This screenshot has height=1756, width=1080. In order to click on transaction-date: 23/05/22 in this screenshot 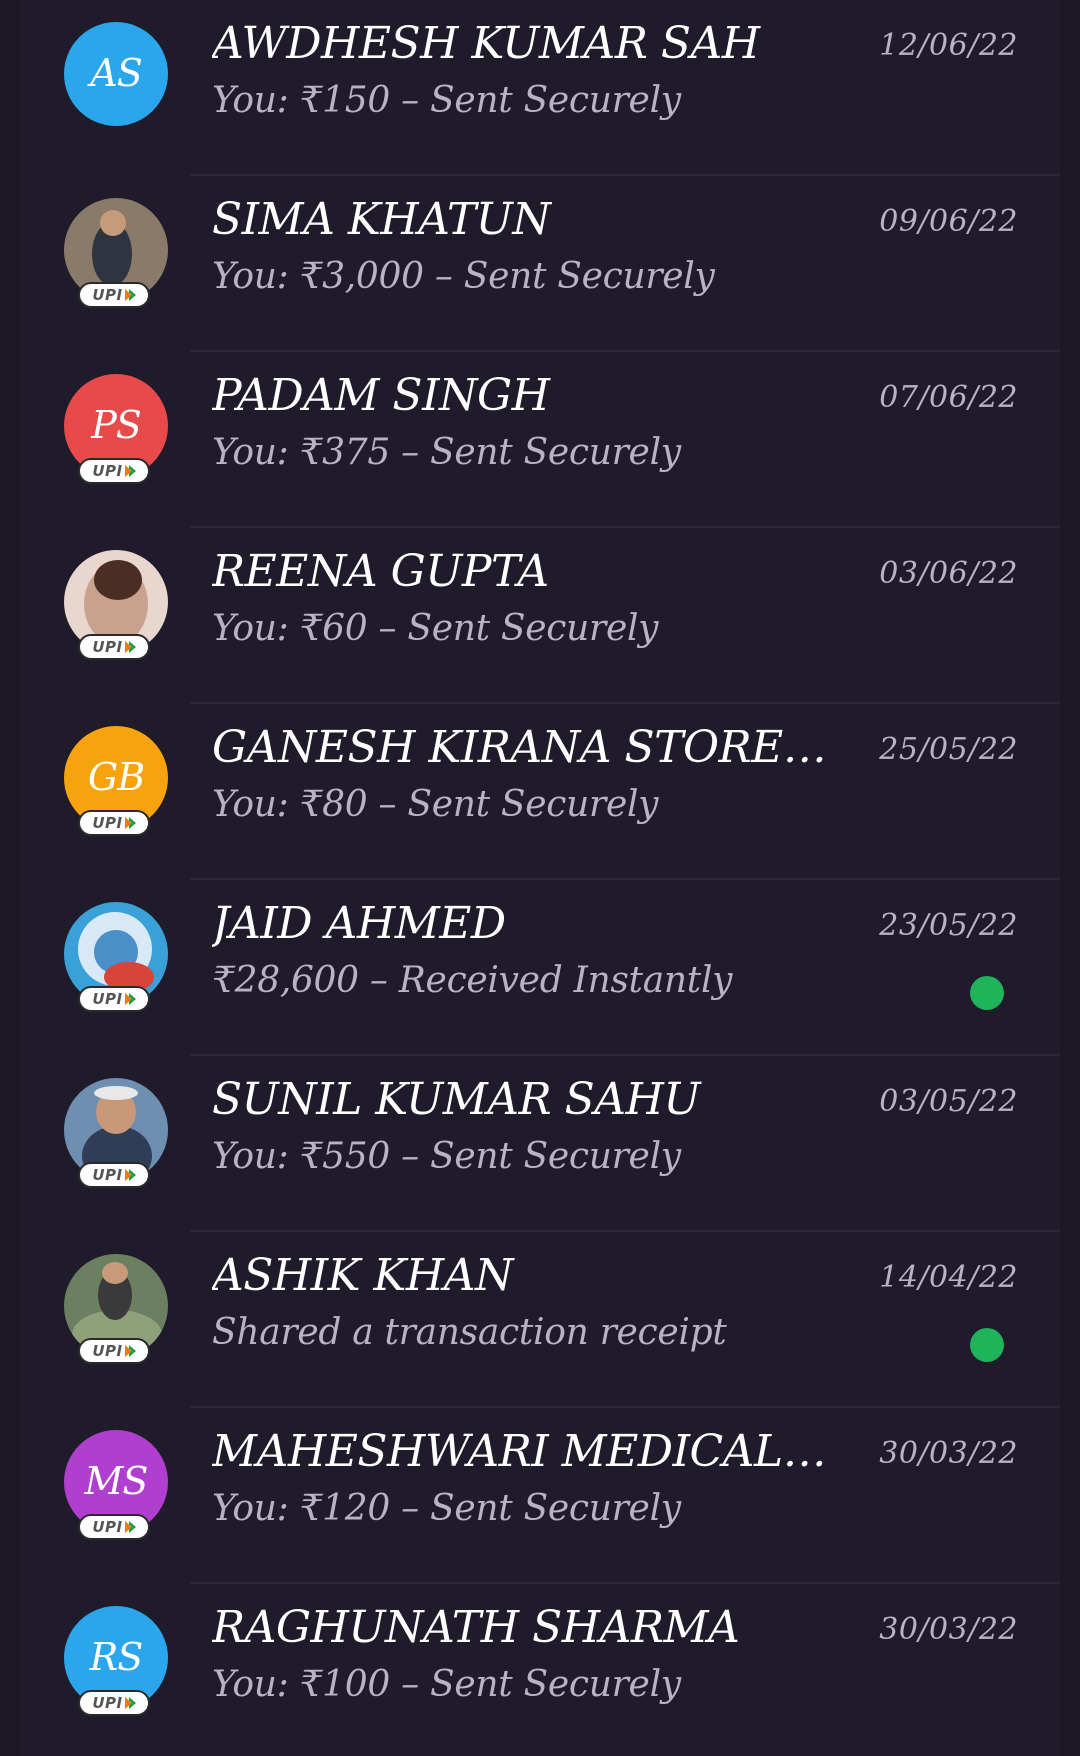, I will do `click(948, 925)`.